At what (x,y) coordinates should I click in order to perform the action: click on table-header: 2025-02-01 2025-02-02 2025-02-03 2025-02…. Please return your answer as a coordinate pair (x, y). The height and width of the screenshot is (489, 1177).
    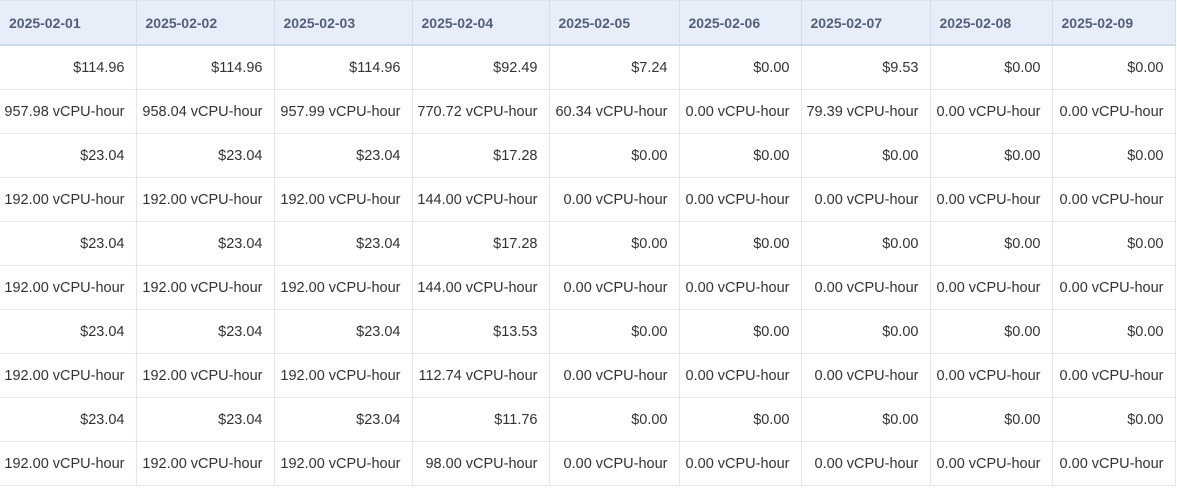
    Looking at the image, I should click on (588, 23).